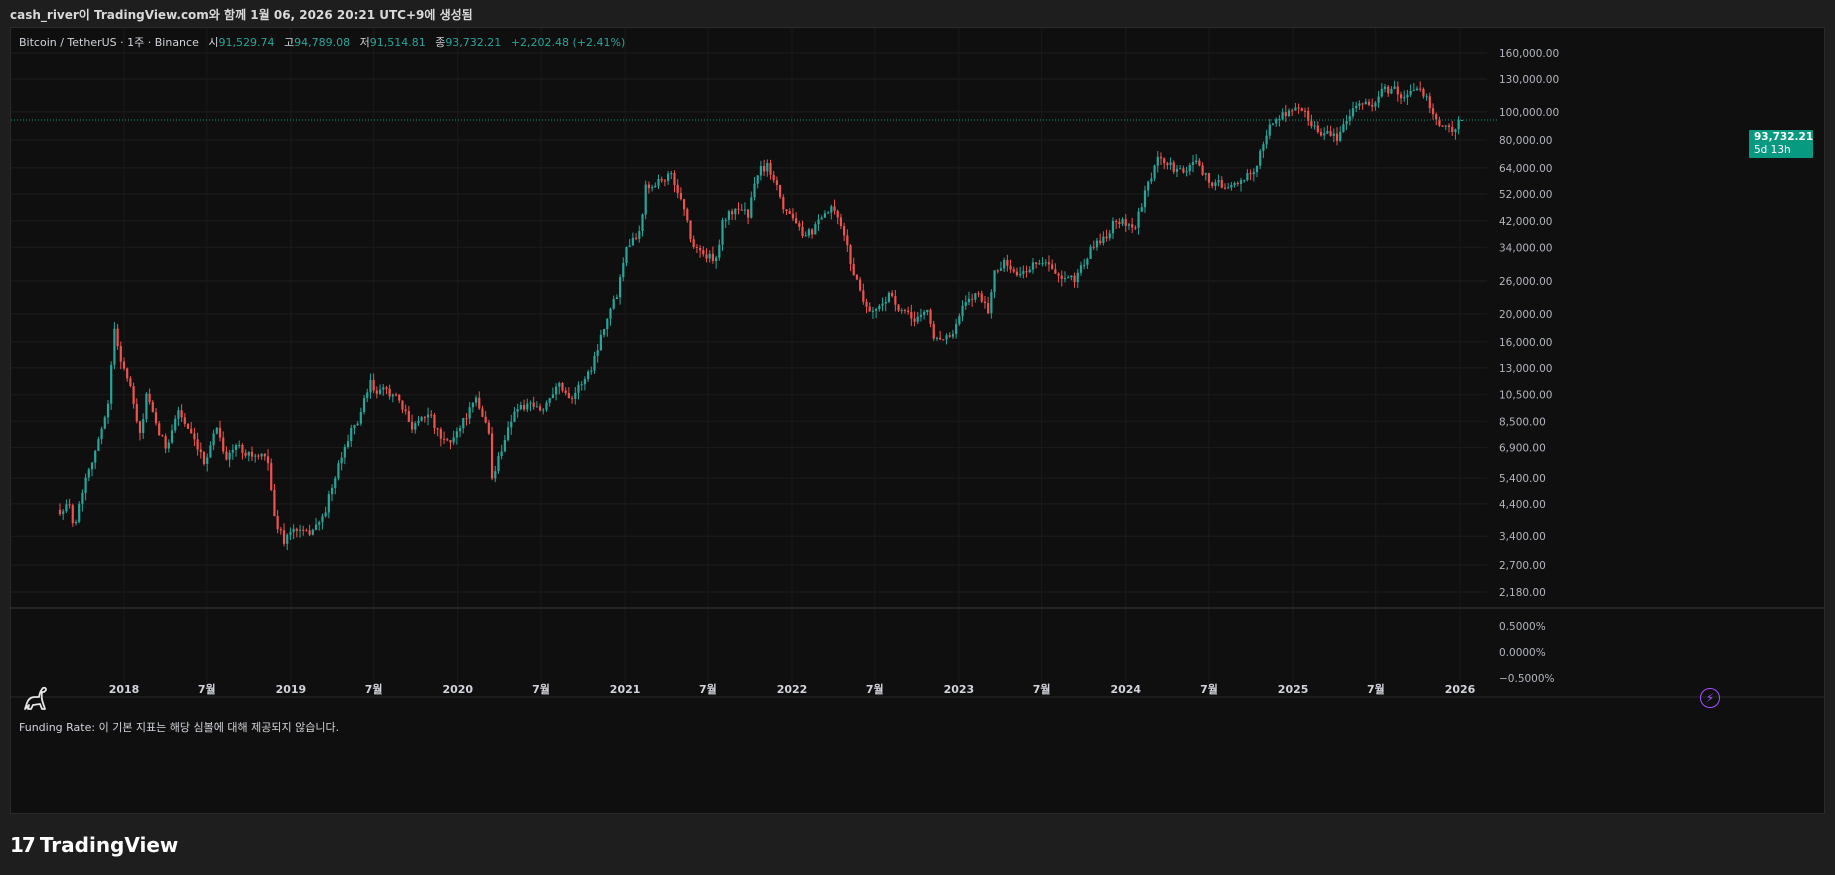 The width and height of the screenshot is (1835, 875). Describe the element at coordinates (1525, 396) in the screenshot. I see `y-tick-label: 10,500.00` at that location.